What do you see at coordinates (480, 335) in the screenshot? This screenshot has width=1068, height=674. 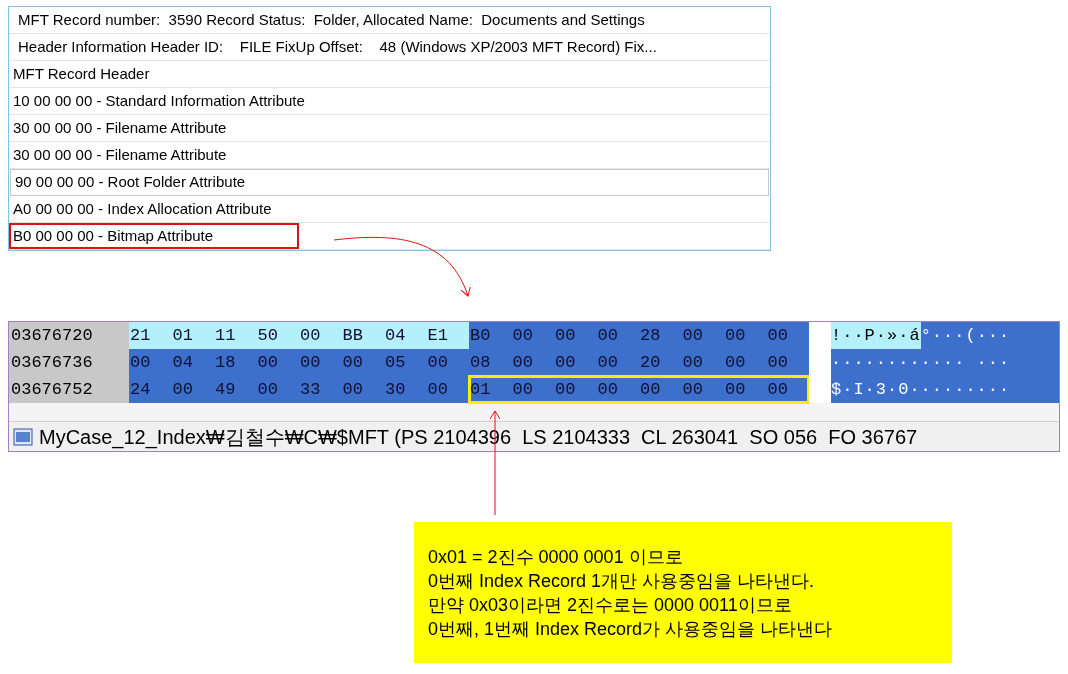 I see `hex-byte: B0` at bounding box center [480, 335].